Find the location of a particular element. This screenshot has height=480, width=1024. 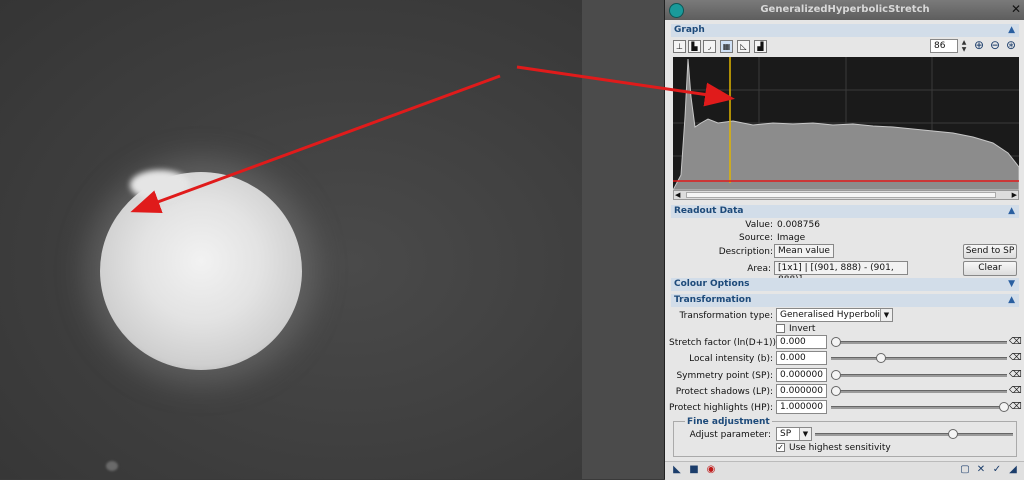

param-label: Stretch factor (ln(D+1)): is located at coordinates (724, 343).